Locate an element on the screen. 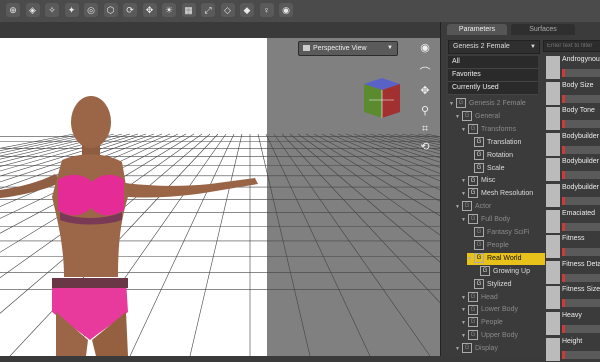  tree-item-label: Actor is located at coordinates (483, 207).